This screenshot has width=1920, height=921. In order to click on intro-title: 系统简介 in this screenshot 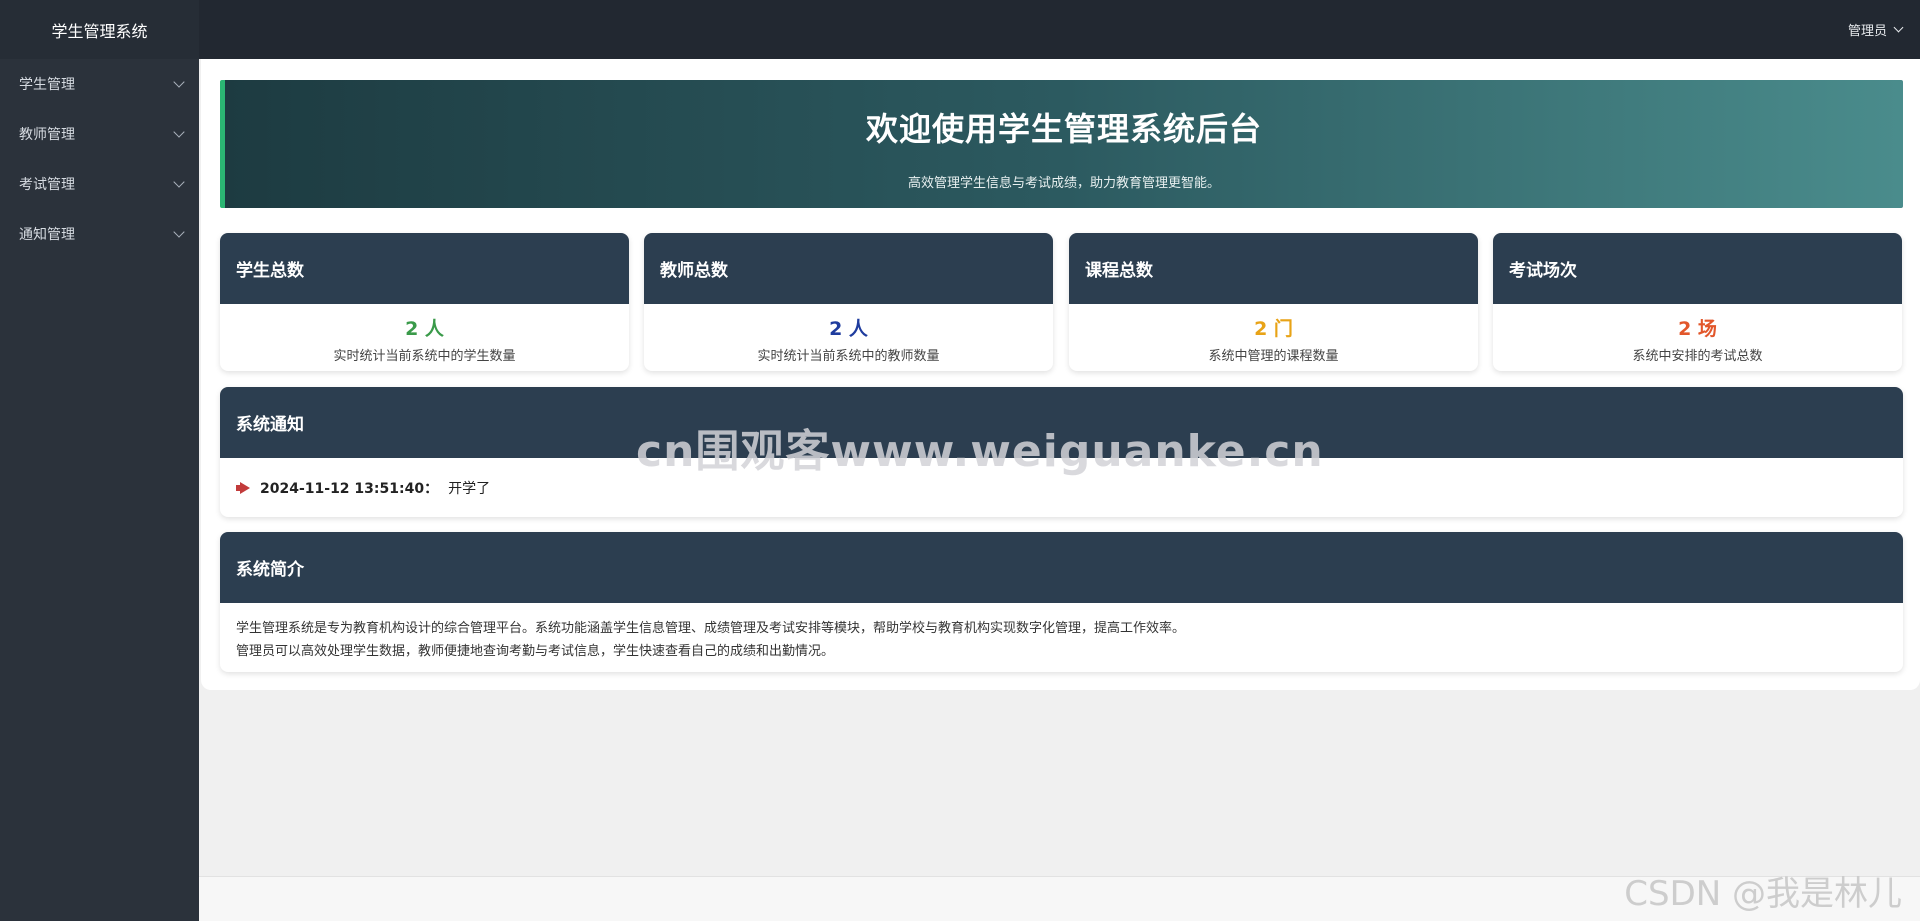, I will do `click(1061, 567)`.